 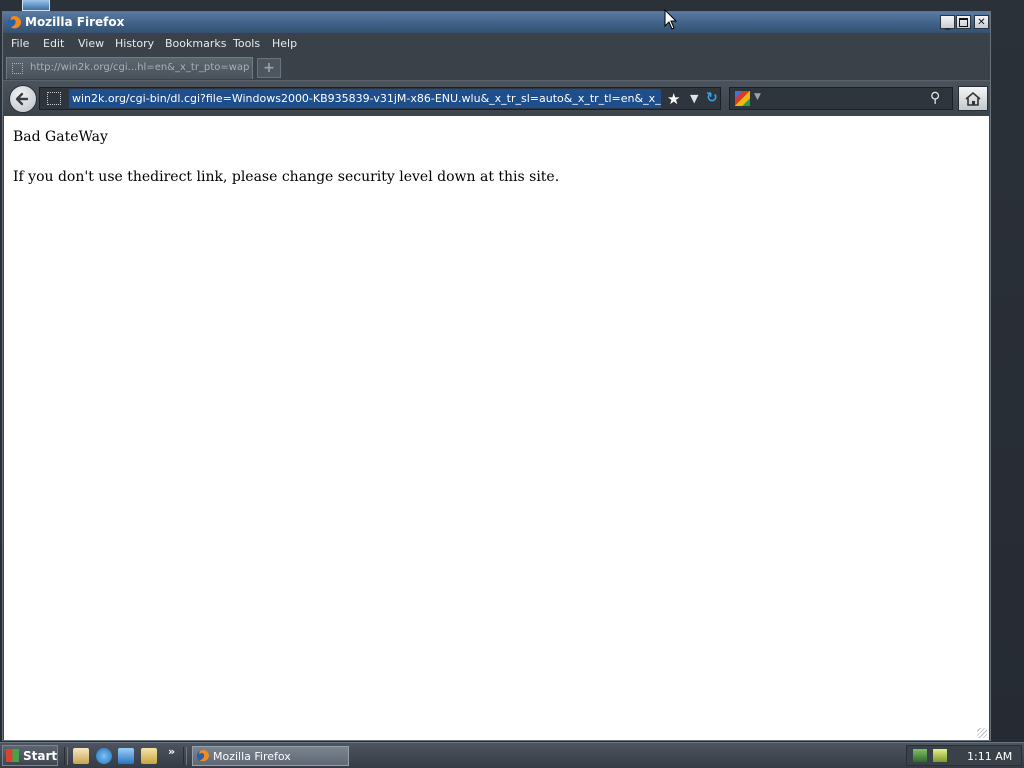 I want to click on bookmark-star-icon: ★, so click(x=673, y=99).